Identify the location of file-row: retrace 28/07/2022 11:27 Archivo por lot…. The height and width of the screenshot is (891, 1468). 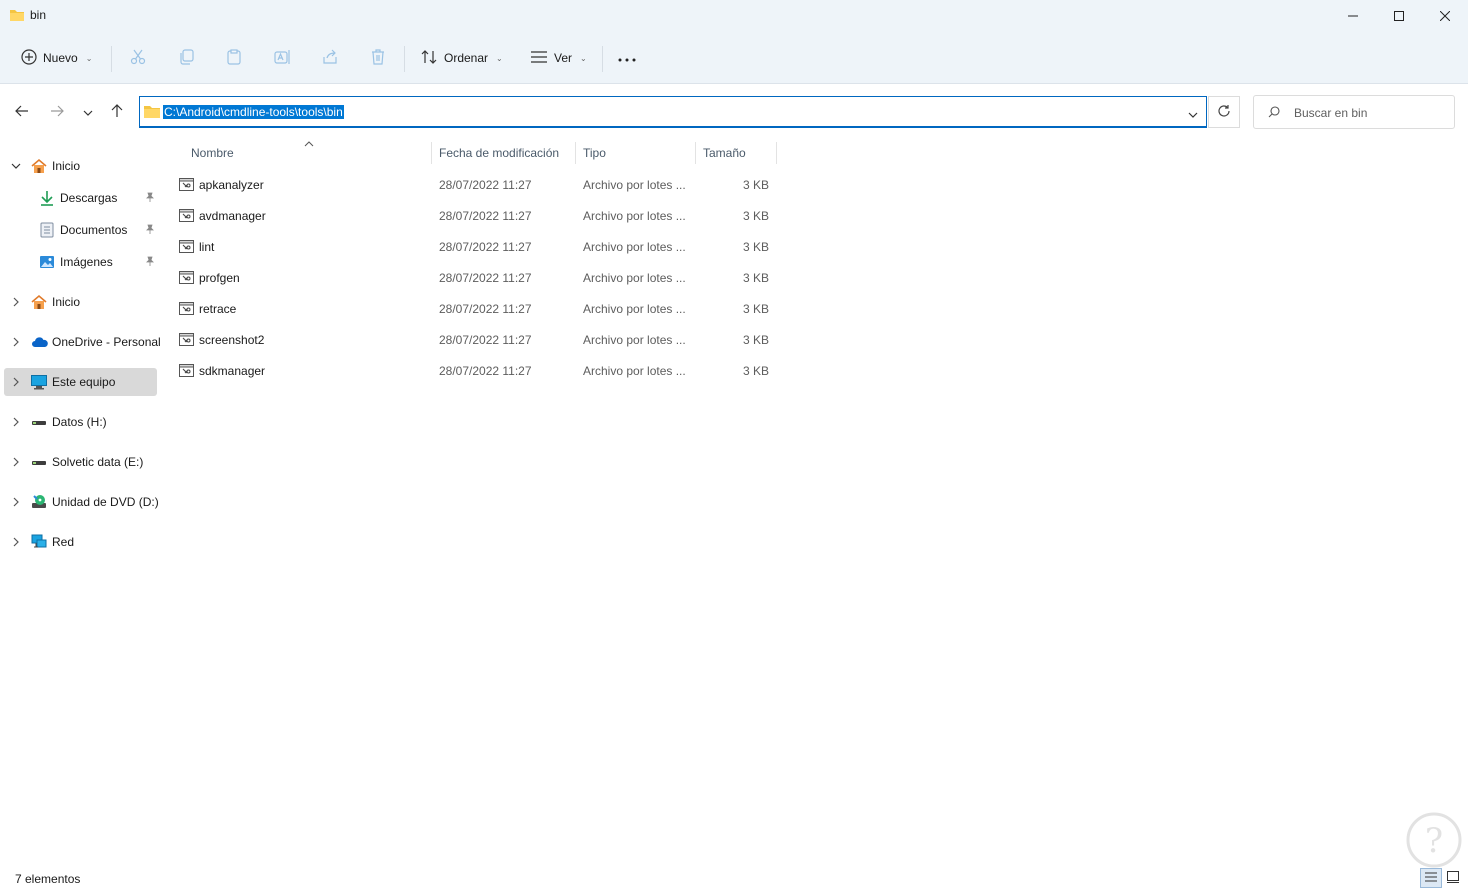
(474, 309).